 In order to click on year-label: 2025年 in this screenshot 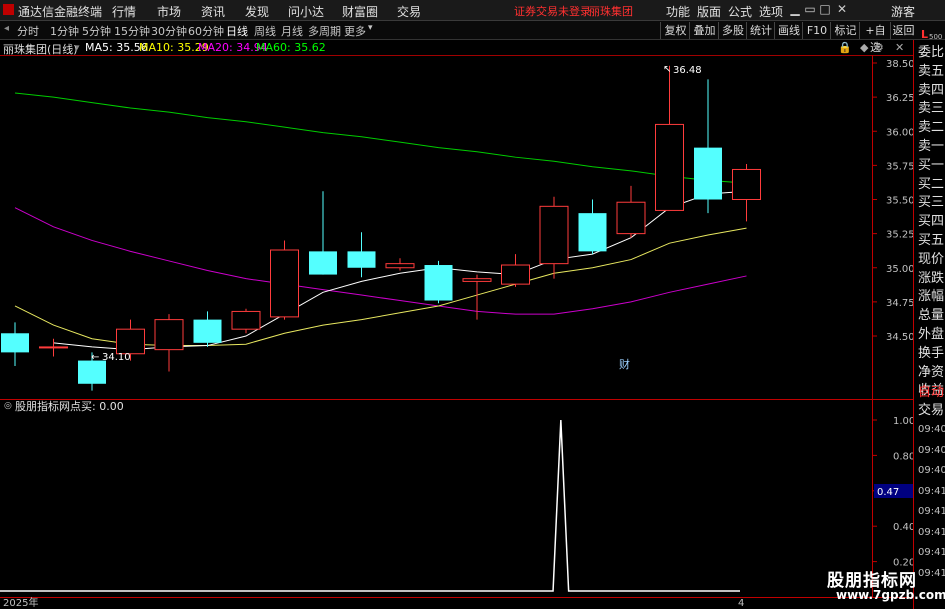, I will do `click(20, 602)`.